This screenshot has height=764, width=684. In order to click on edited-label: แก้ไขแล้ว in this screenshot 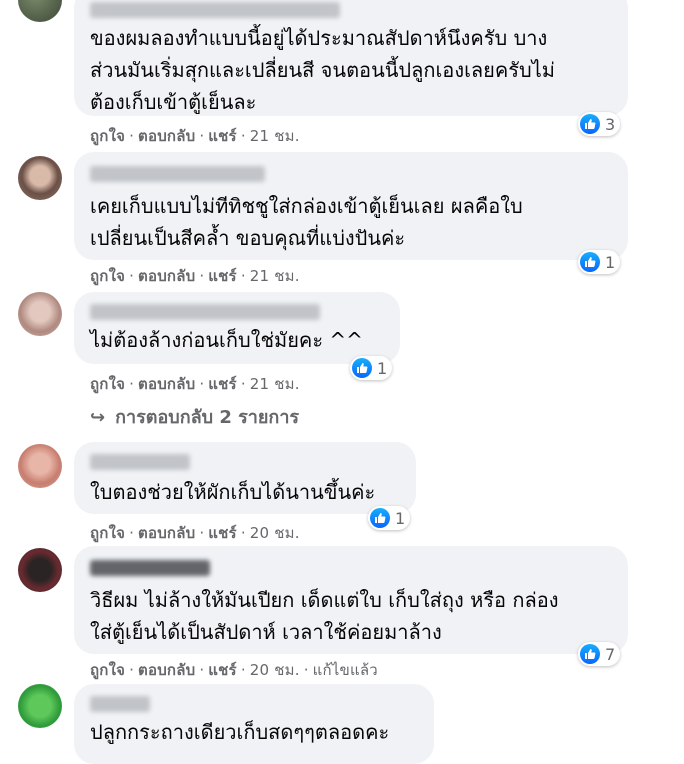, I will do `click(345, 670)`.